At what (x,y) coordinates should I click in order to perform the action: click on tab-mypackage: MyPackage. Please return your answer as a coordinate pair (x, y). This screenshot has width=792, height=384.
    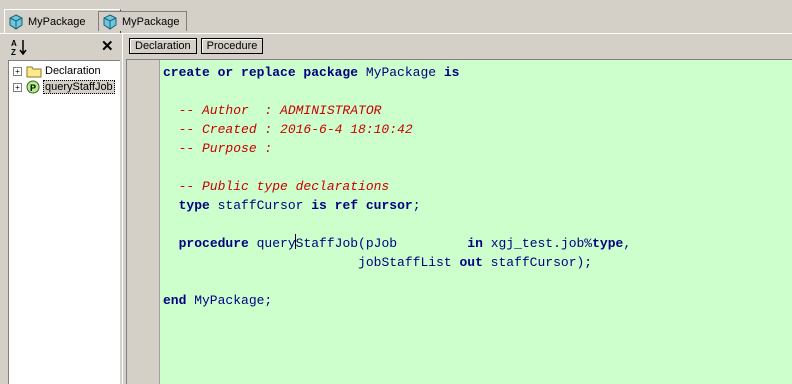
    Looking at the image, I should click on (142, 21).